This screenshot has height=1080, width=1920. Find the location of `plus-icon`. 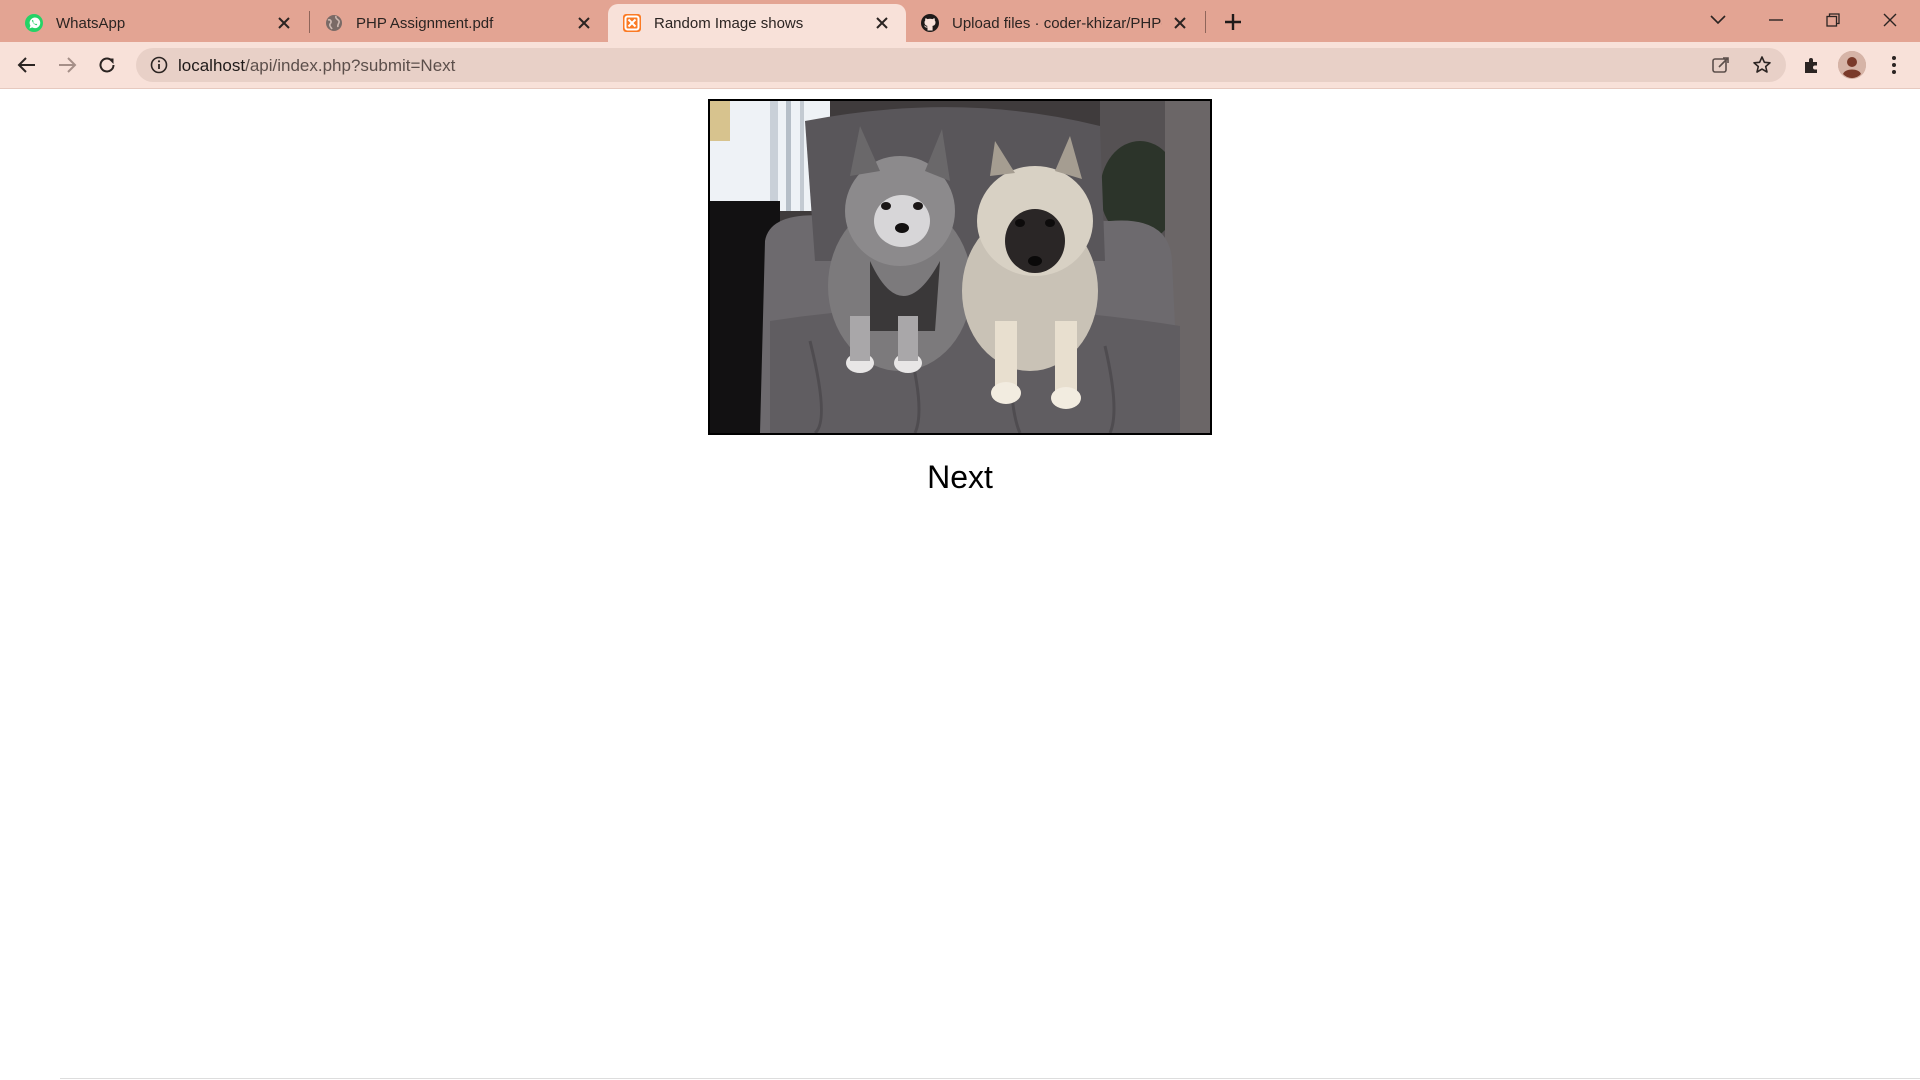

plus-icon is located at coordinates (1233, 22).